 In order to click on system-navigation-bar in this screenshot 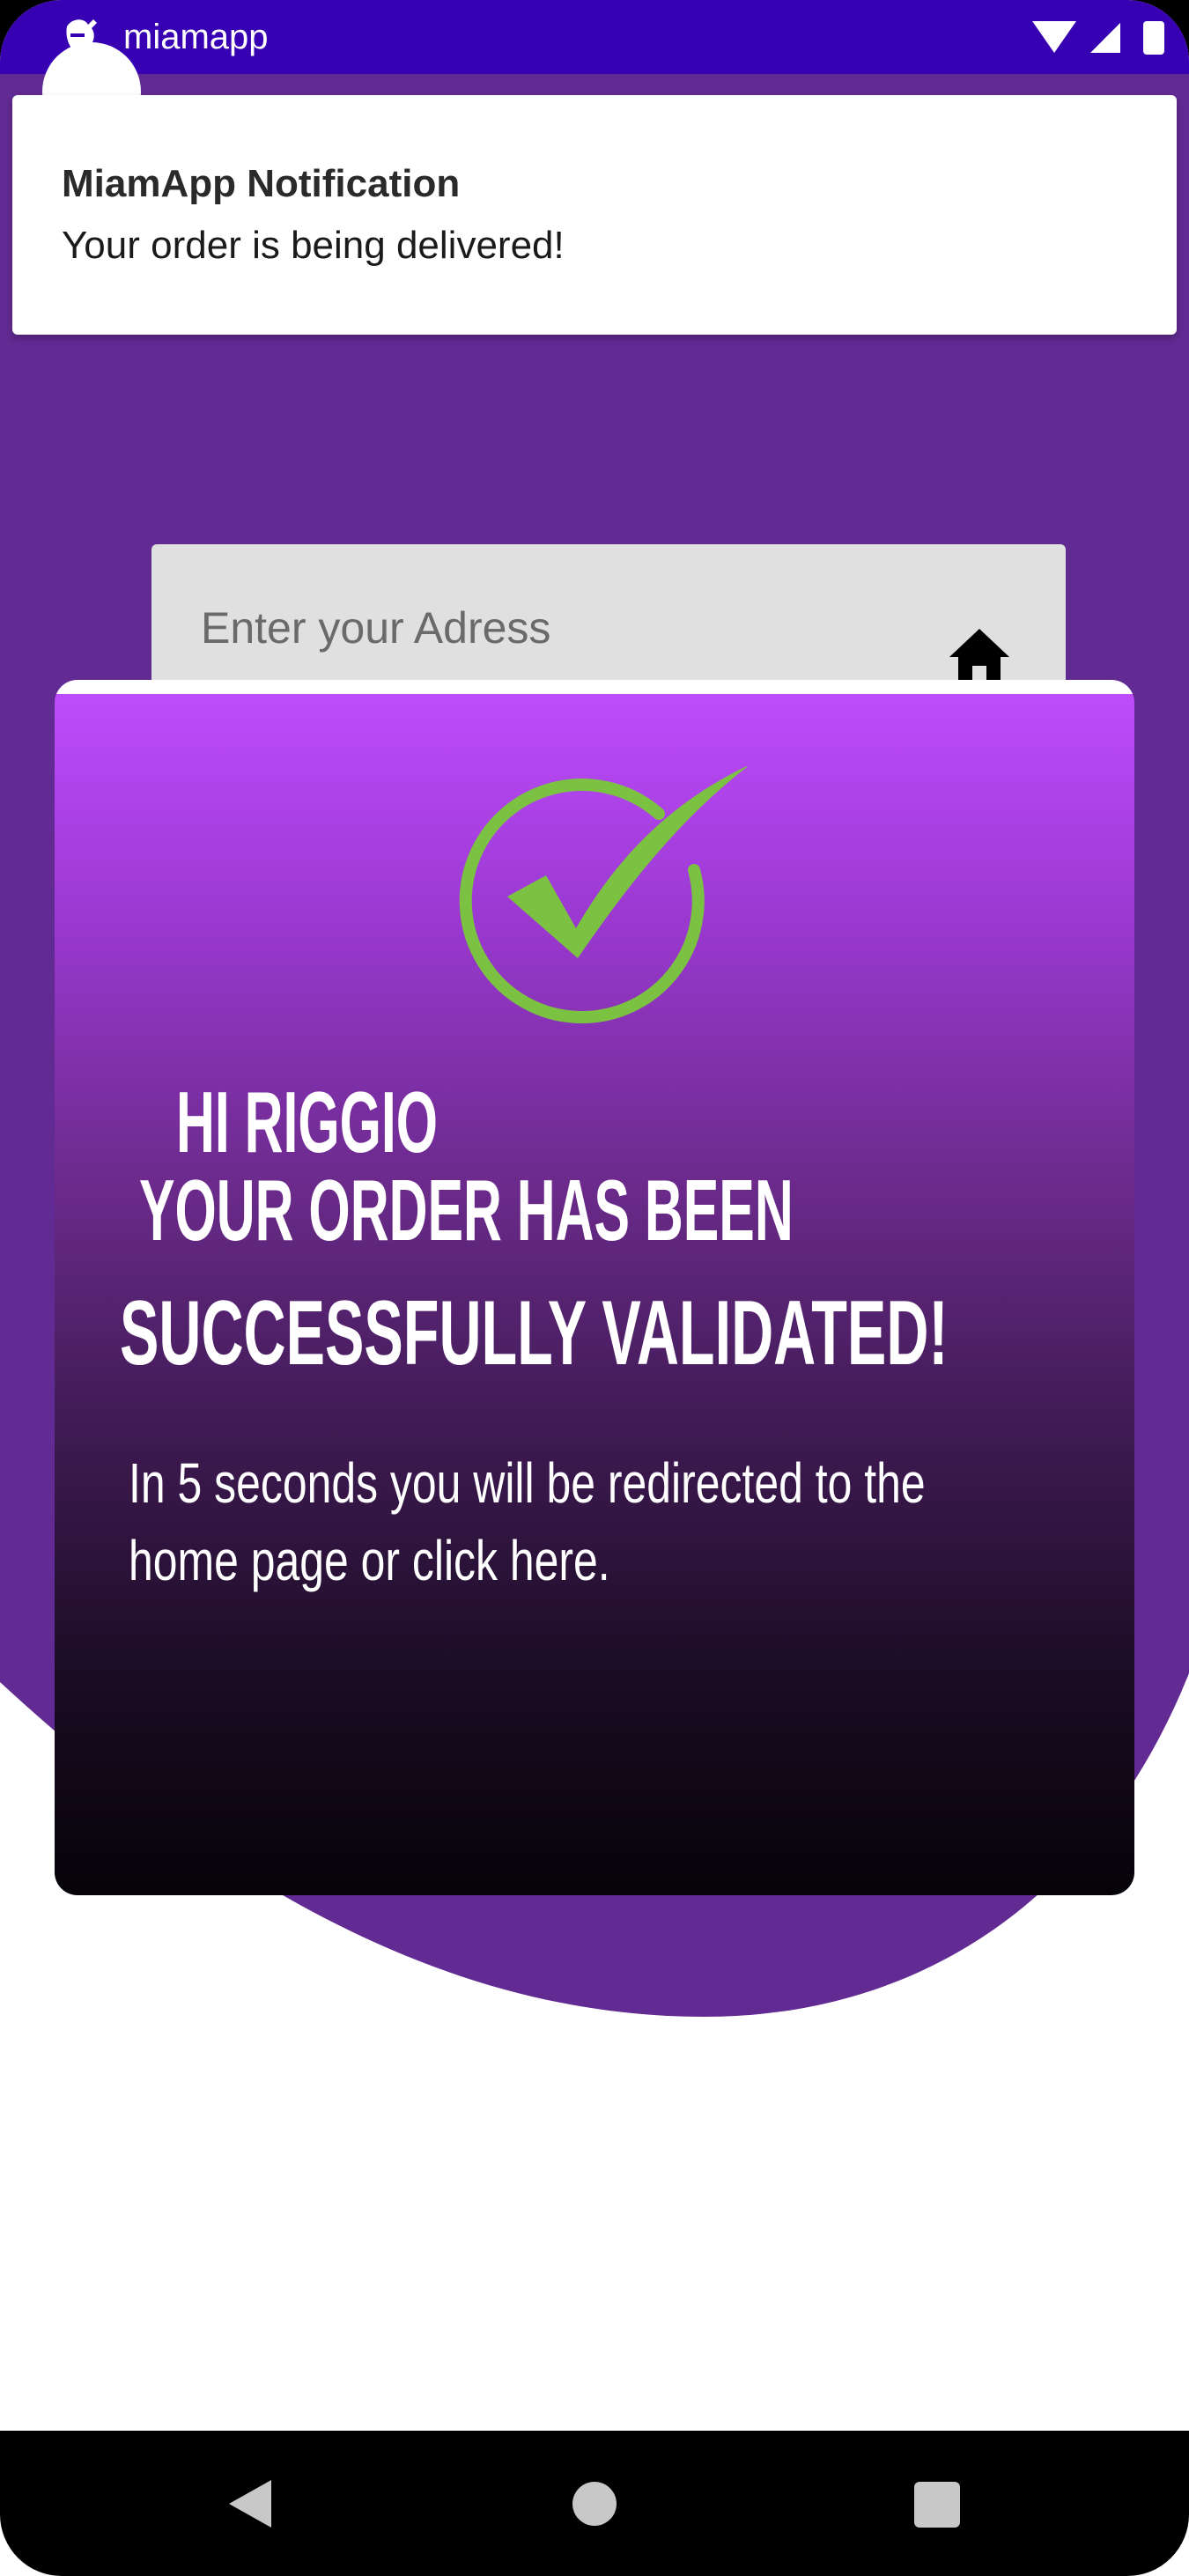, I will do `click(595, 2503)`.